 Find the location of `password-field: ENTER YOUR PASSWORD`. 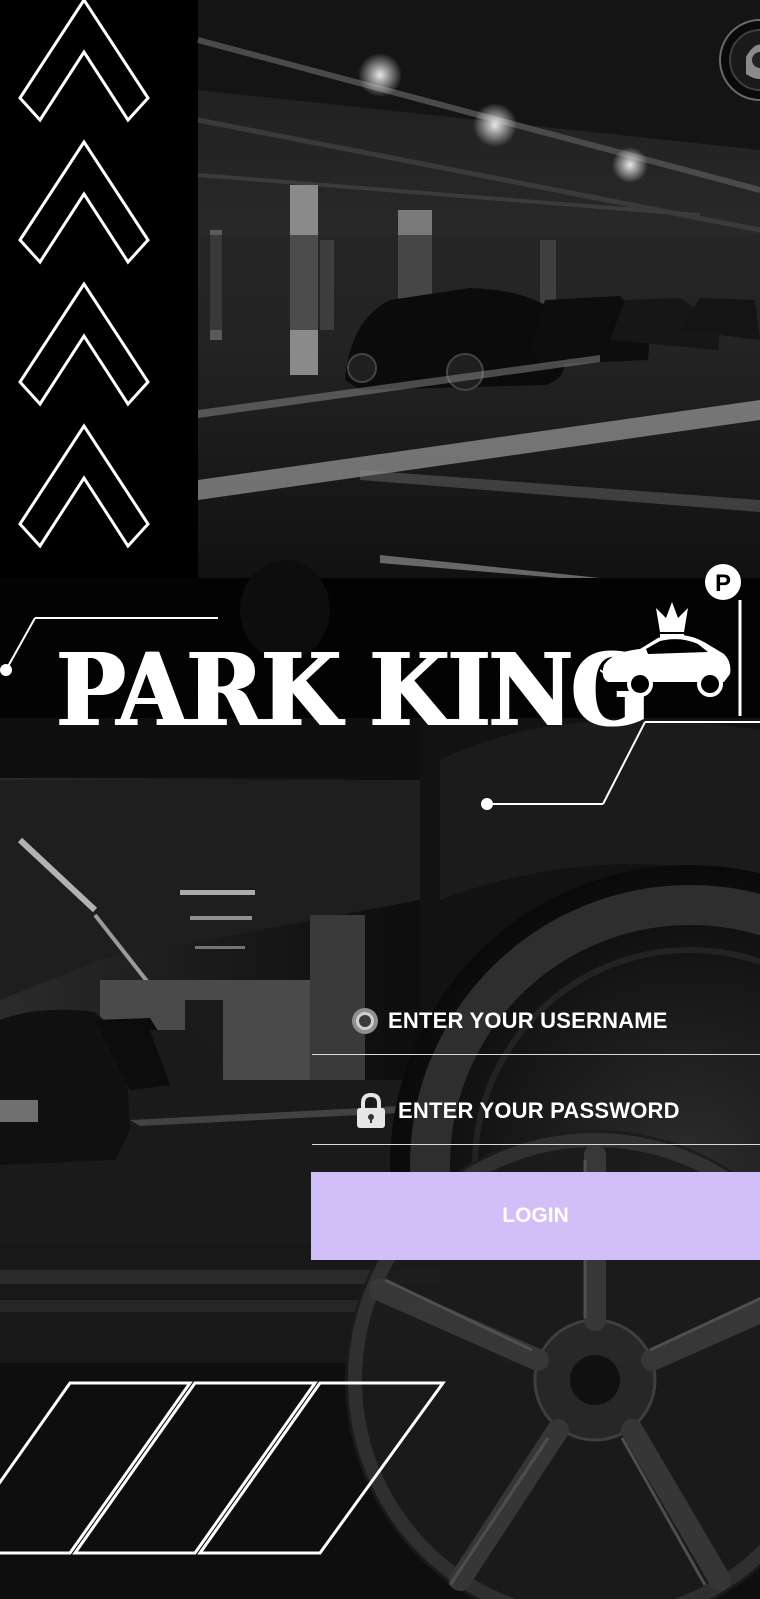

password-field: ENTER YOUR PASSWORD is located at coordinates (536, 1111).